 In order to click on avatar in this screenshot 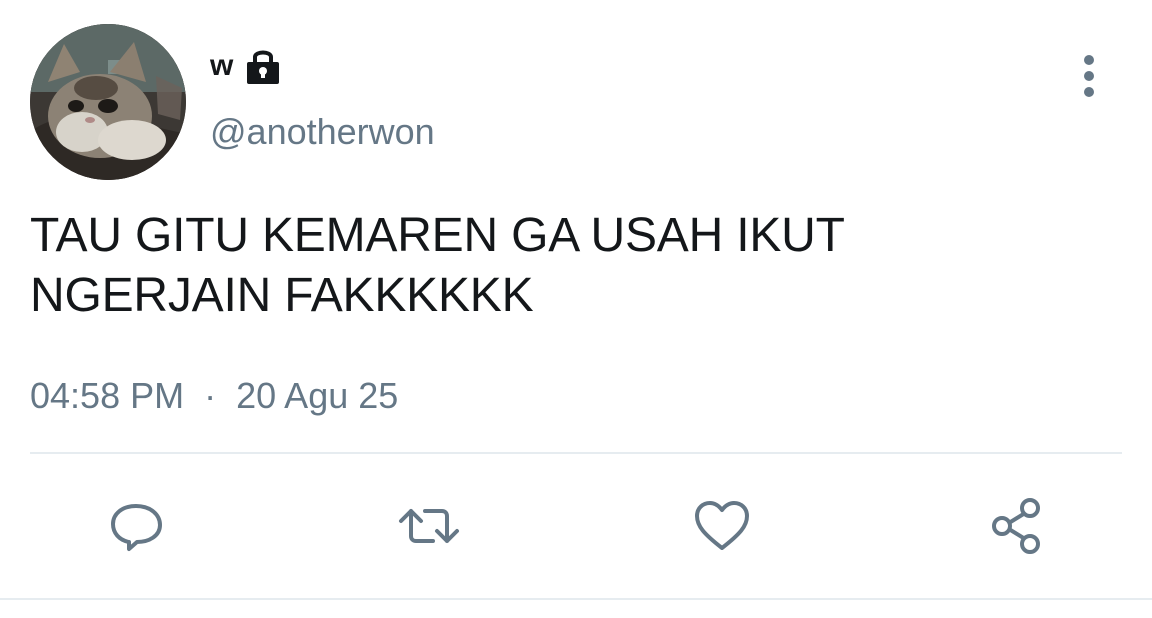, I will do `click(108, 102)`.